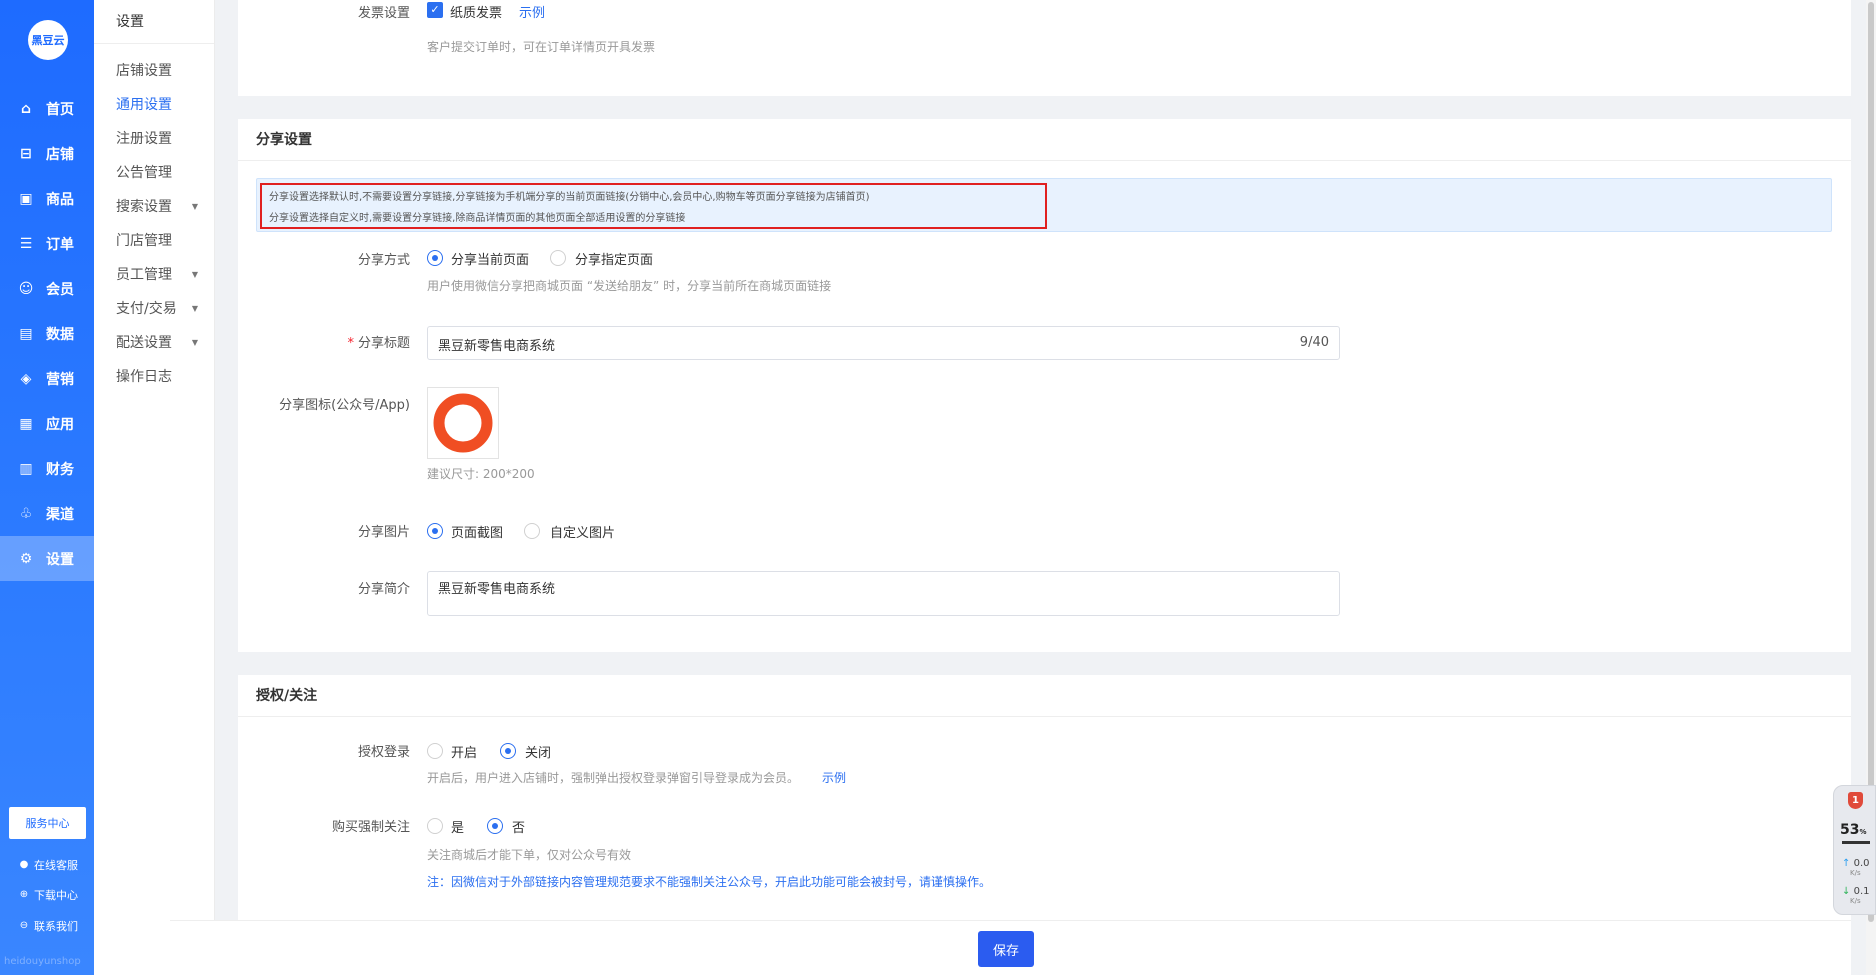  I want to click on percent-unit: %, so click(1863, 832).